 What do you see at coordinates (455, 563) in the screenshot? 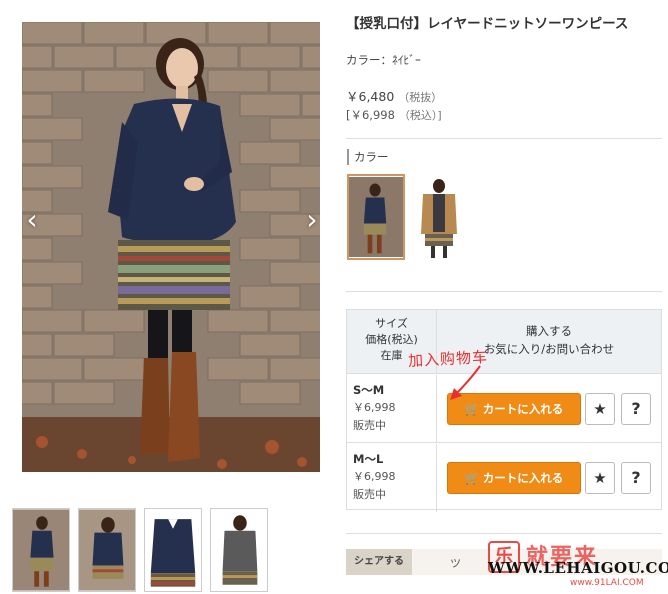
I see `share-next-label: ツ` at bounding box center [455, 563].